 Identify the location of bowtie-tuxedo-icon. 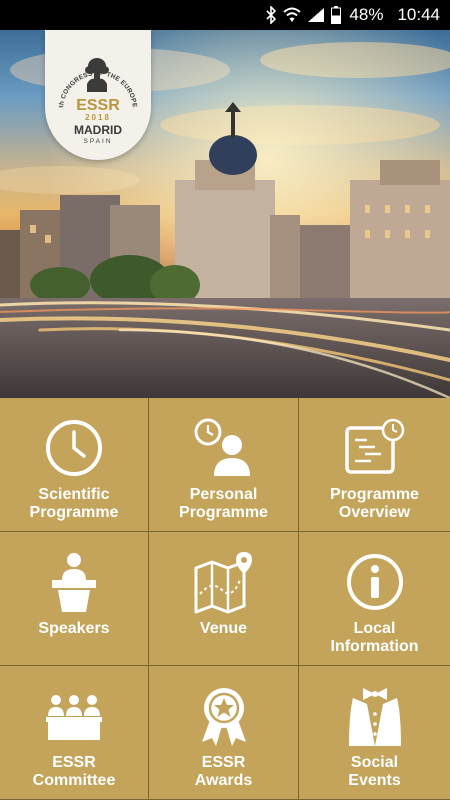
(375, 716).